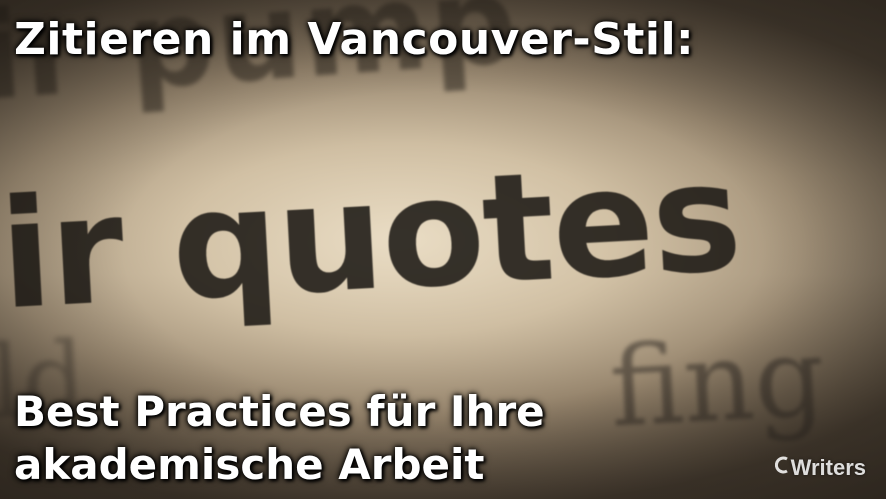 This screenshot has width=886, height=499. I want to click on writers-logo-icon, so click(781, 468).